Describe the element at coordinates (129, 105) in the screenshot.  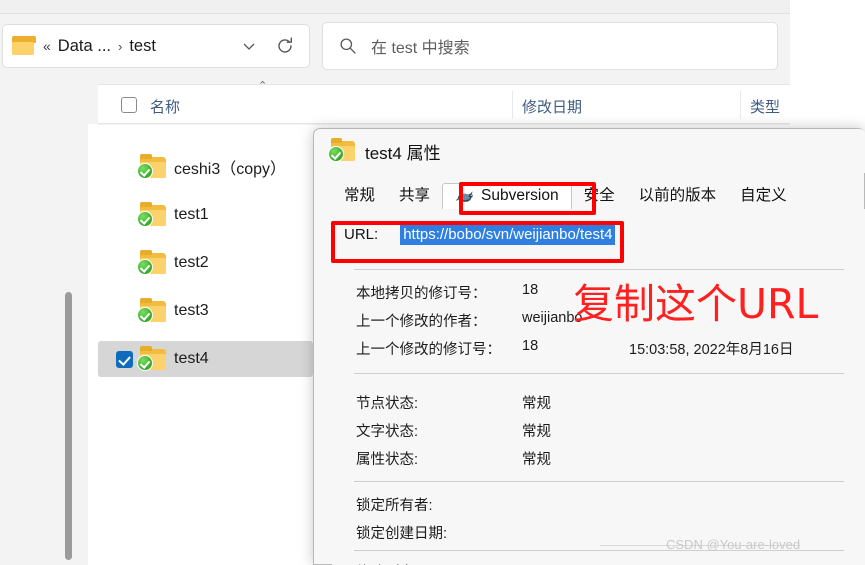
I see `select-all-checkbox` at that location.